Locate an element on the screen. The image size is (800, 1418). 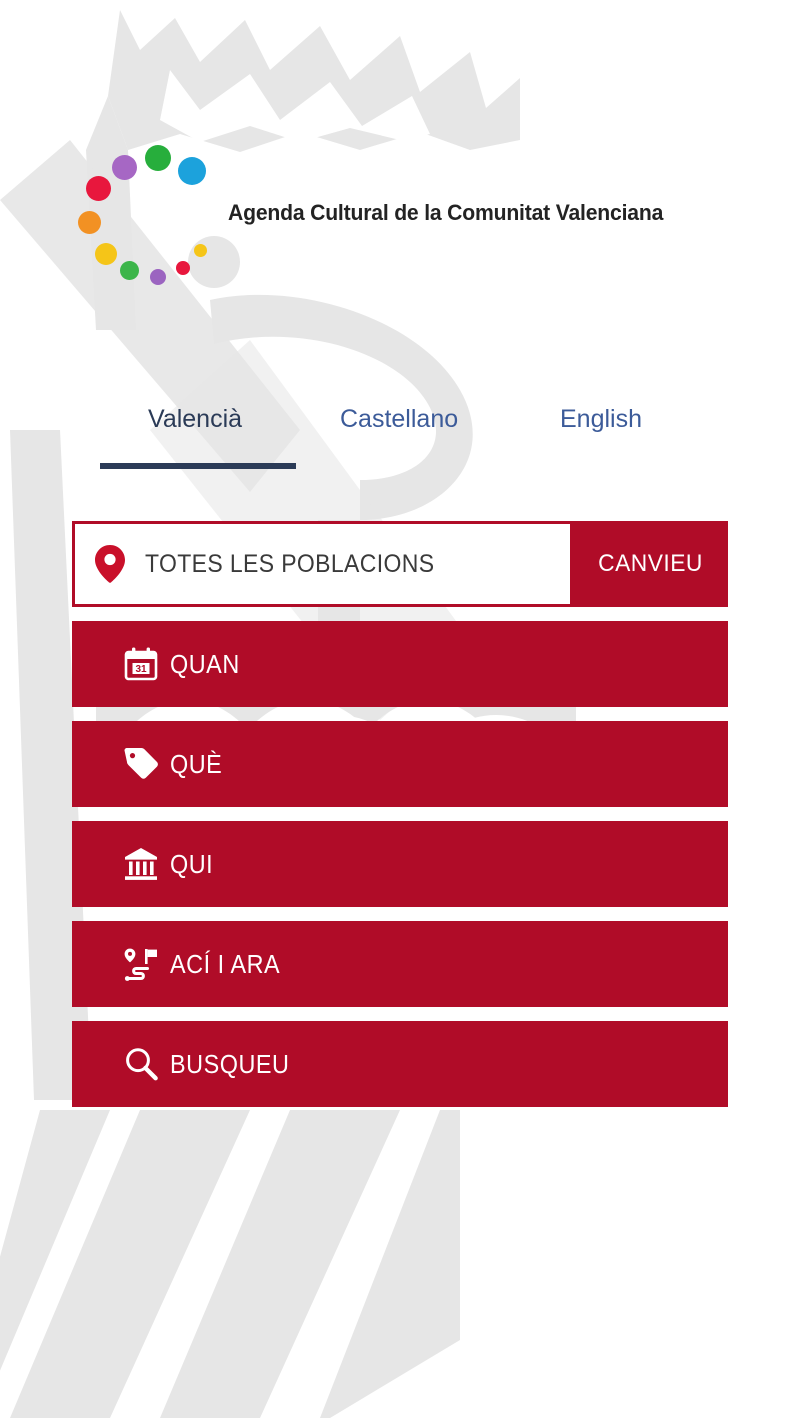
menu-item-aci-i-ara: ACÍ I ARA is located at coordinates (400, 964).